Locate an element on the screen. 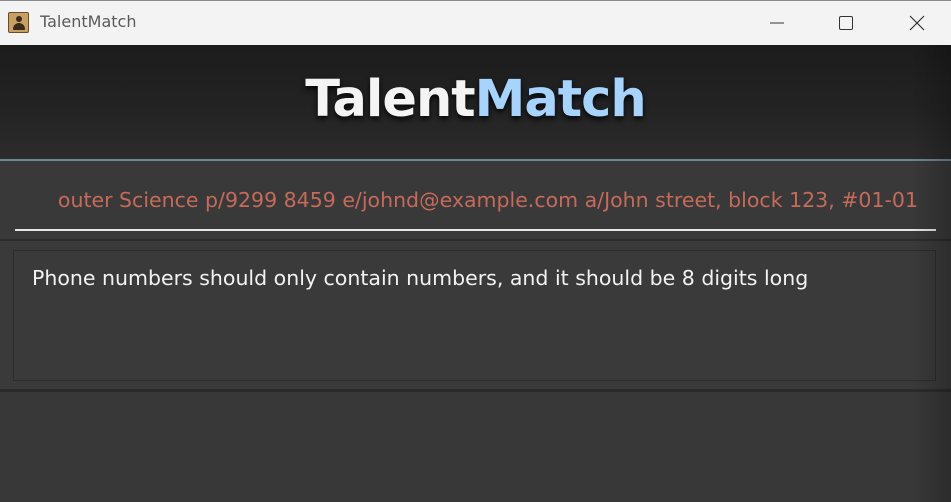 The height and width of the screenshot is (502, 951). minimize-icon is located at coordinates (777, 23).